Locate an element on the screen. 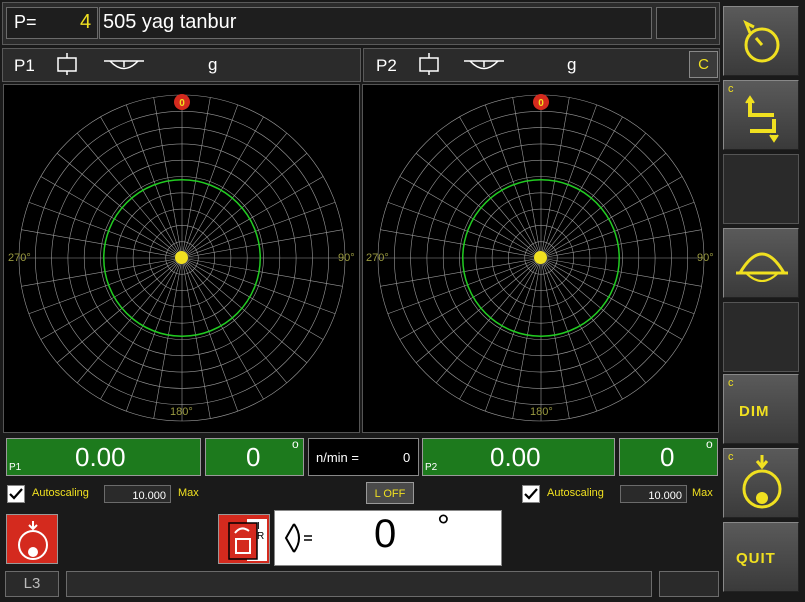 The image size is (805, 602). plane2-c-label: C is located at coordinates (703, 64).